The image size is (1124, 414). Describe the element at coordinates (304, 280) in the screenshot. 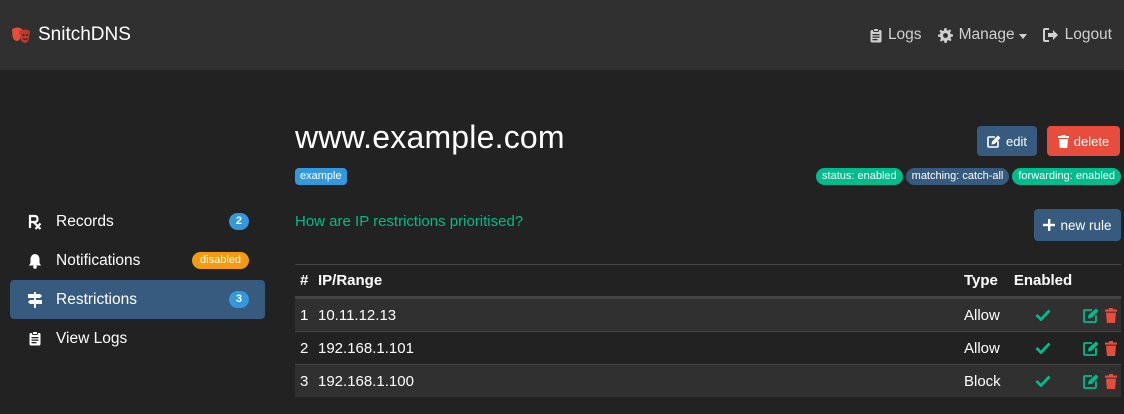

I see `column-header-num: #` at that location.